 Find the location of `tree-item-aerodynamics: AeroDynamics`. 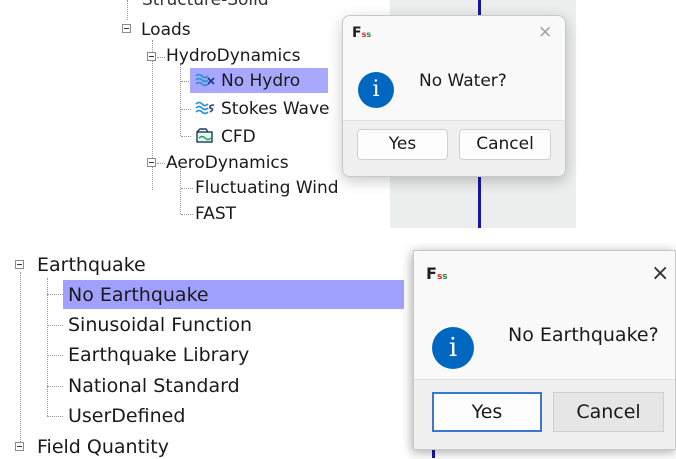

tree-item-aerodynamics: AeroDynamics is located at coordinates (227, 163).